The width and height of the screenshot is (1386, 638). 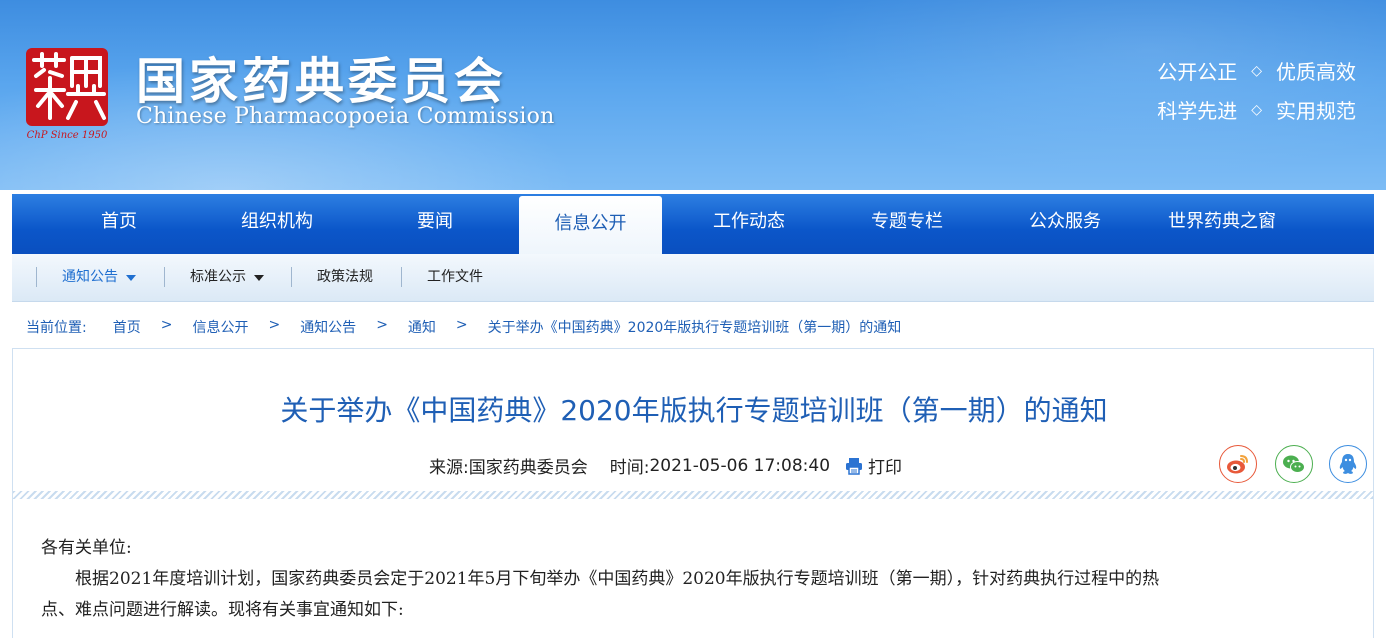 I want to click on time-label: 时间:, so click(x=629, y=468).